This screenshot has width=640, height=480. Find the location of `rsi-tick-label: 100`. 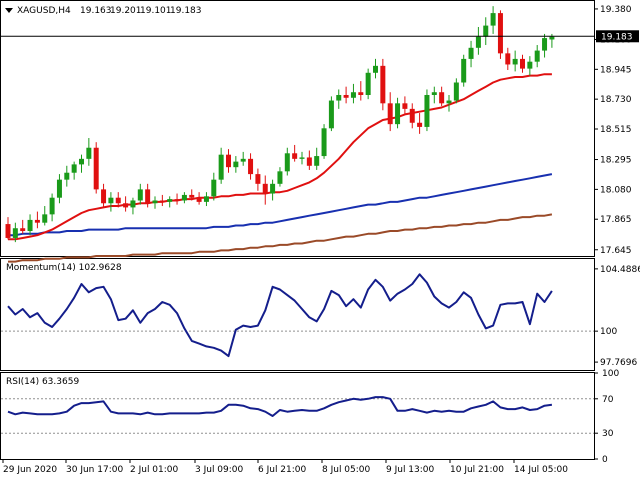

rsi-tick-label: 100 is located at coordinates (610, 374).